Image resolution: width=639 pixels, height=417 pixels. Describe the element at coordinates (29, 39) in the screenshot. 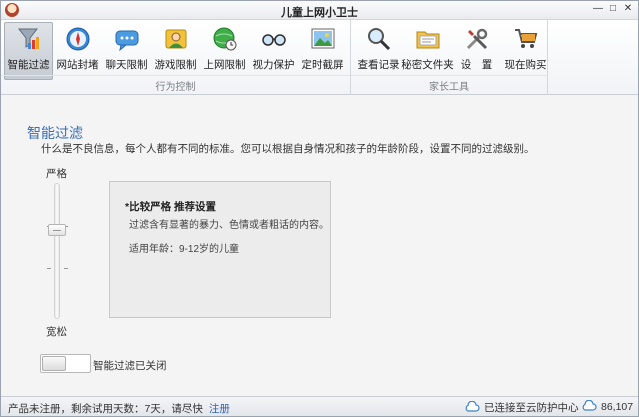

I see `filter-funnel-icon` at that location.